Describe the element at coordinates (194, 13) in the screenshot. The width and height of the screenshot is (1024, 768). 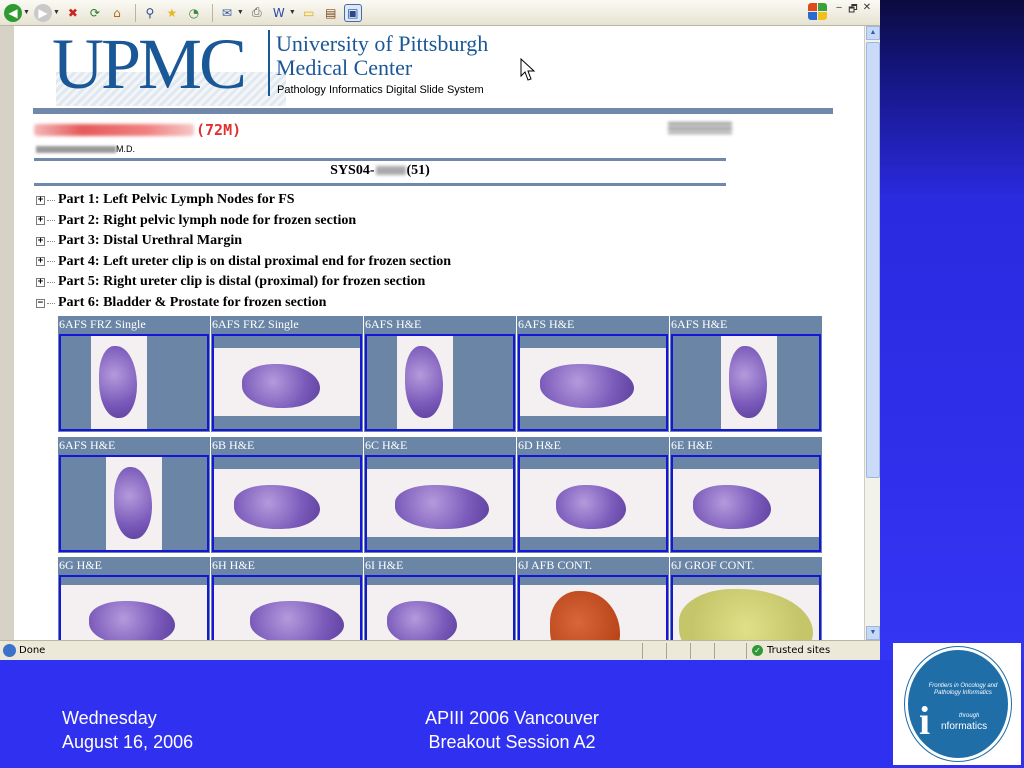
I see `history-icon: ◔` at that location.